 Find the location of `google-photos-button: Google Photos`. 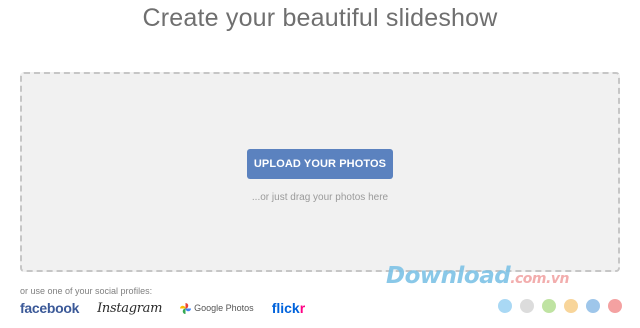

google-photos-button: Google Photos is located at coordinates (217, 308).